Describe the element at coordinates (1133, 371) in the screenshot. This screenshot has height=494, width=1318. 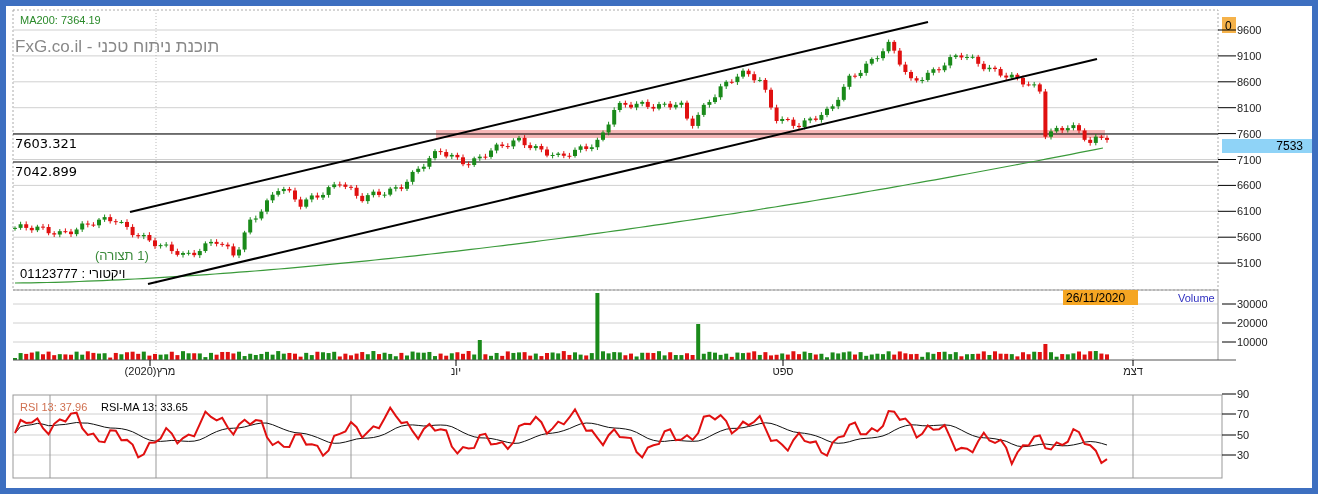
I see `month-label: דצמ` at that location.